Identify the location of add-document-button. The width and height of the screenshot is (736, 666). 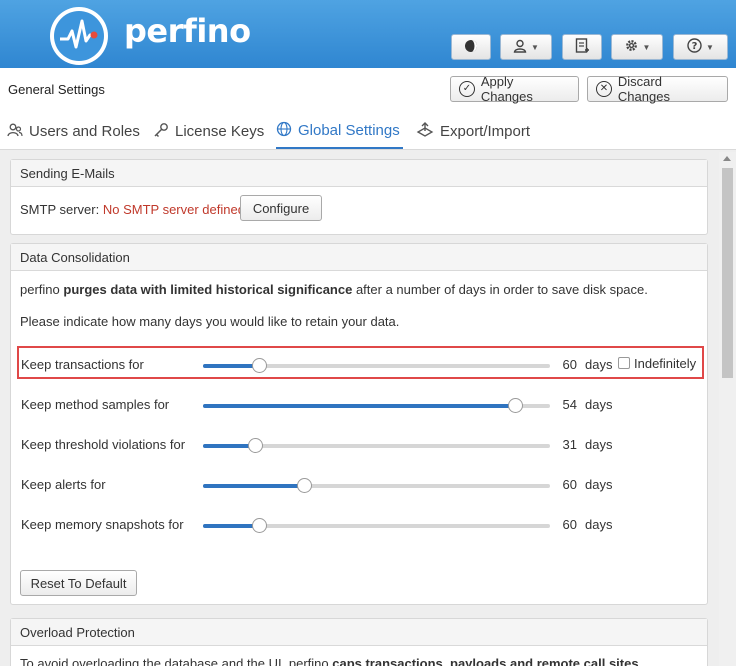
(582, 47).